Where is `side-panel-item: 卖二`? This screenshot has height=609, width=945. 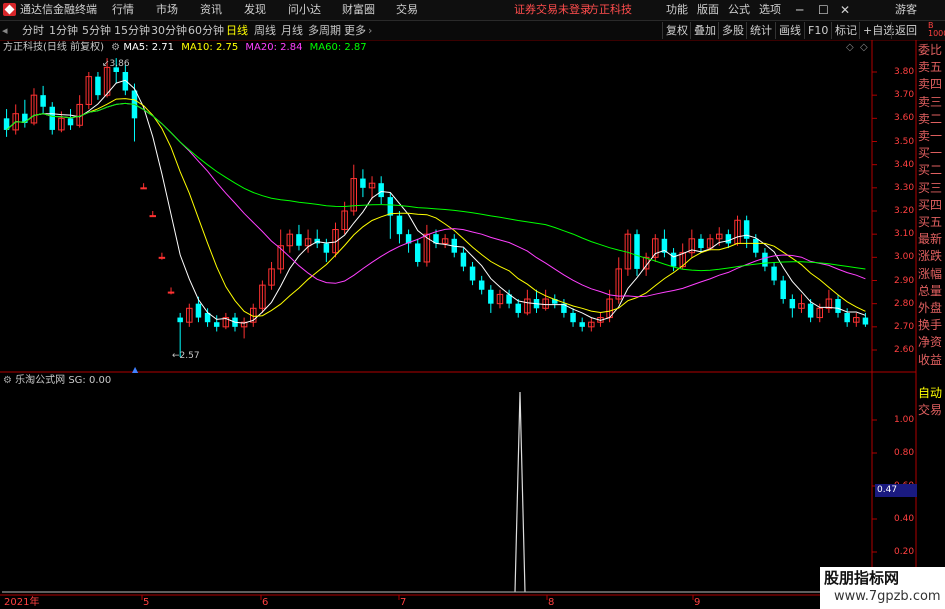
side-panel-item: 卖二 is located at coordinates (931, 119).